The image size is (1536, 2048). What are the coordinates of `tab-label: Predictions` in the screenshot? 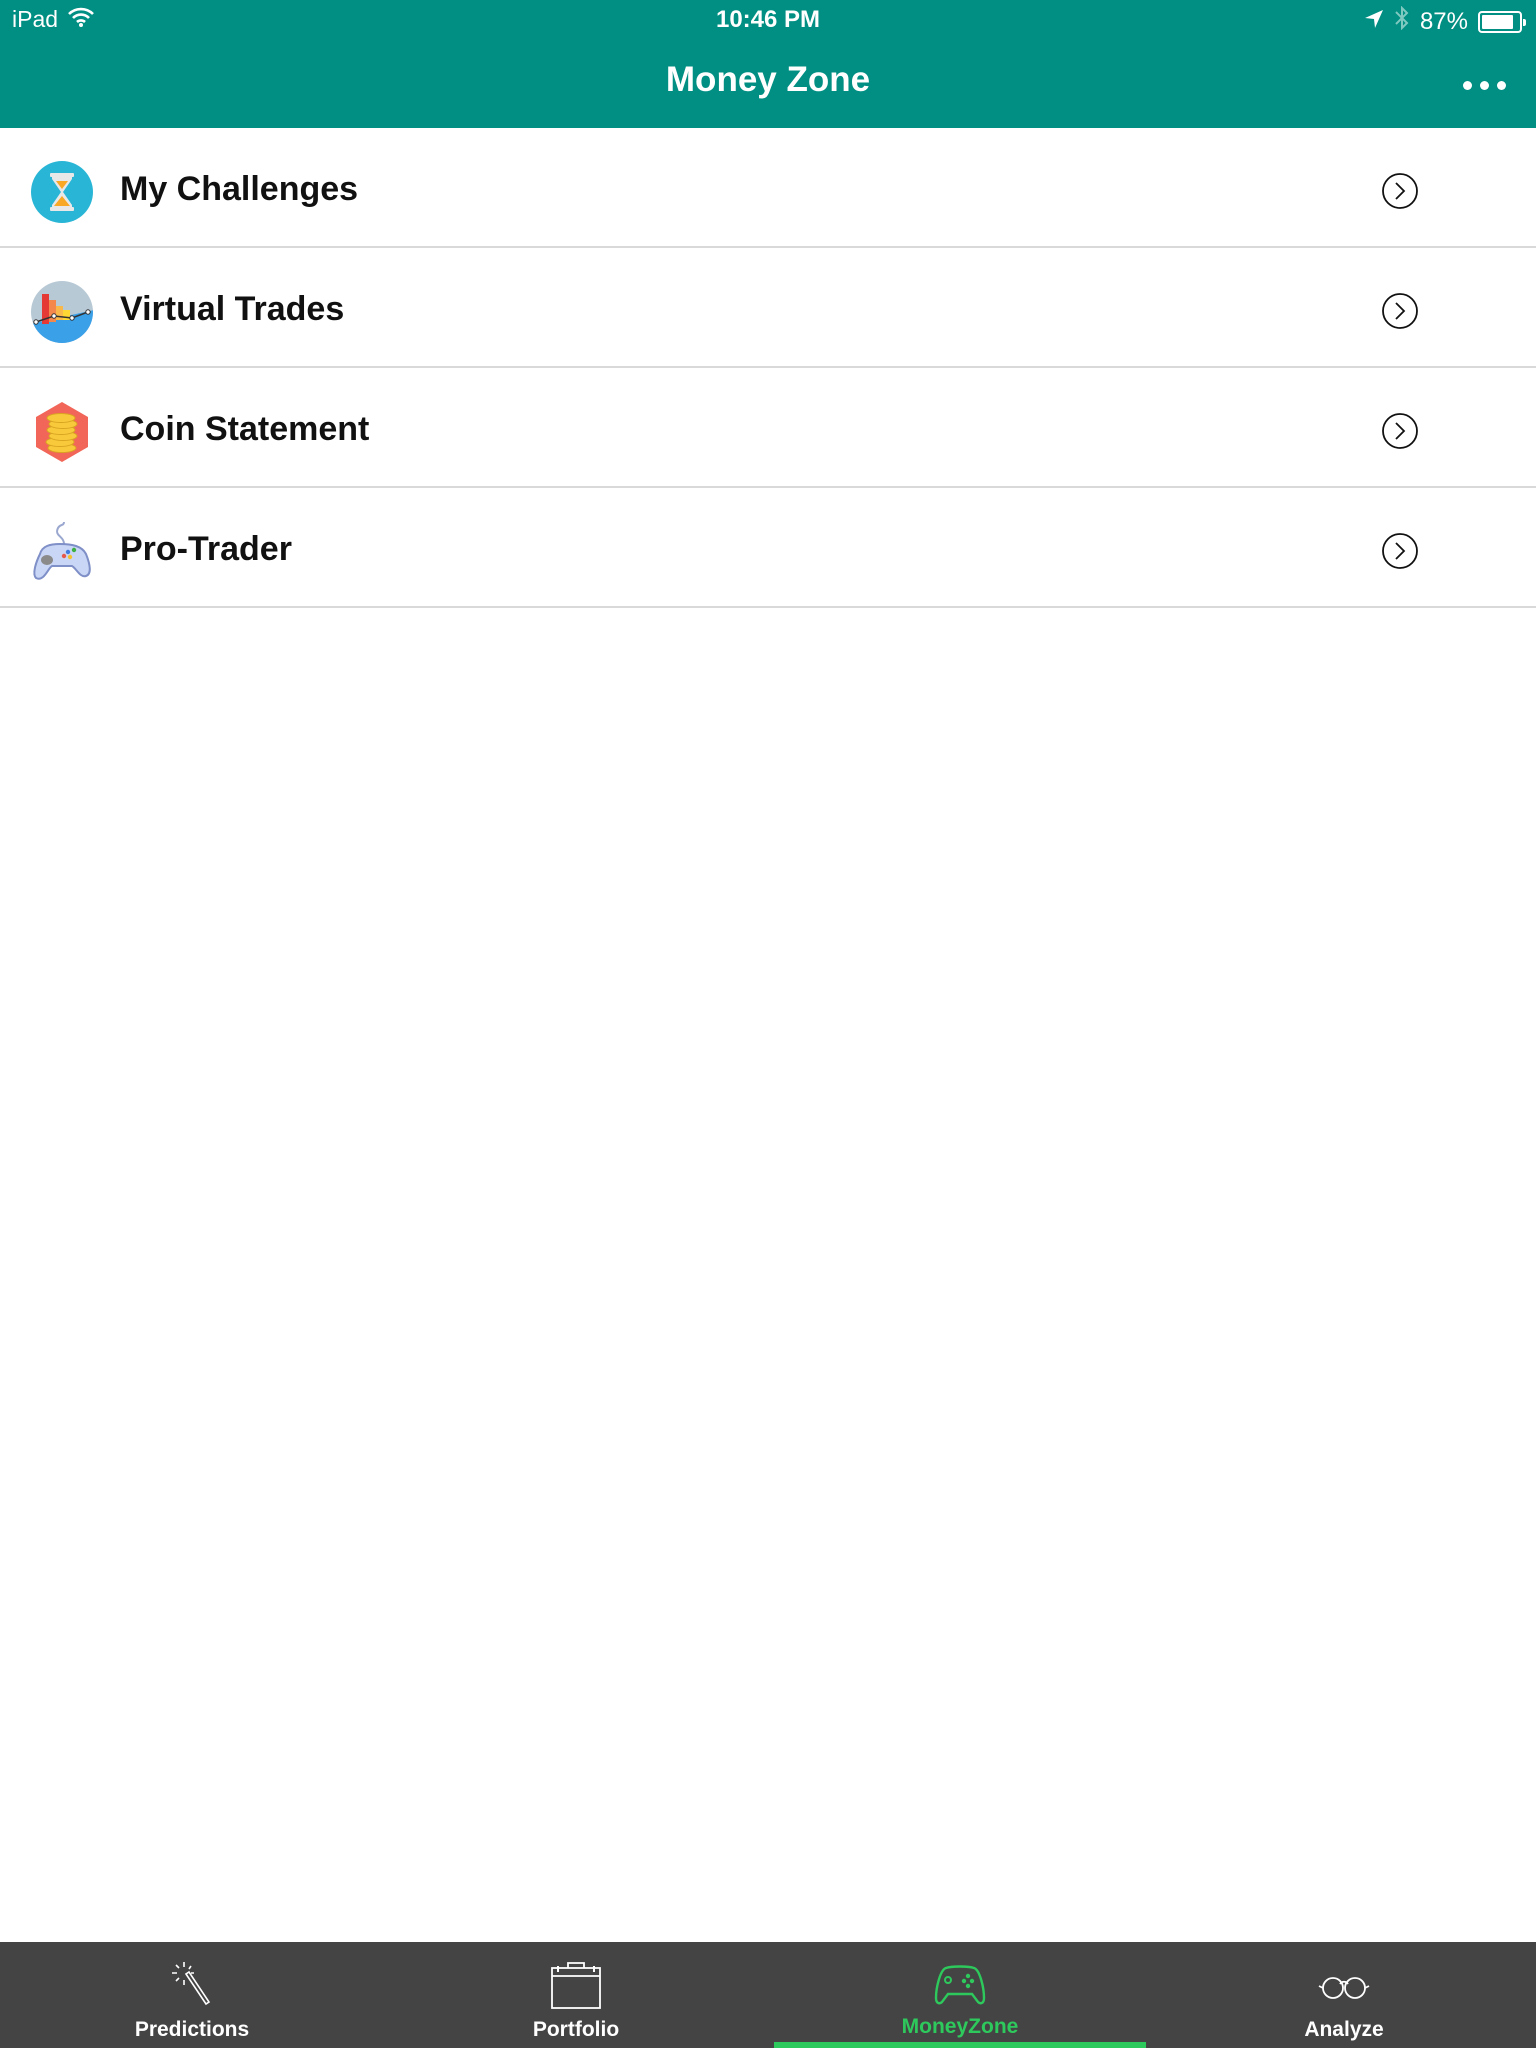 It's located at (192, 2029).